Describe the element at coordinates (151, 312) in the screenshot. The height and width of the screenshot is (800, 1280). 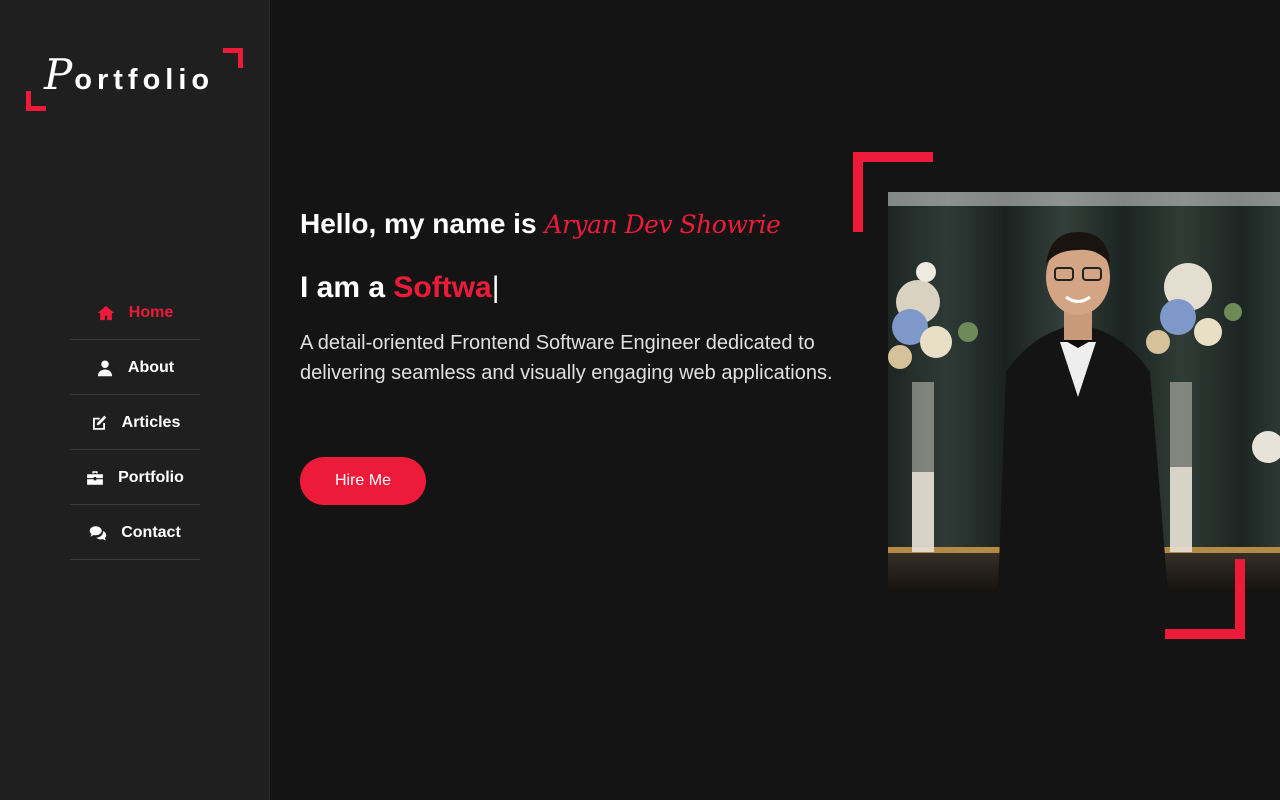
I see `nav-item-label: Home` at that location.